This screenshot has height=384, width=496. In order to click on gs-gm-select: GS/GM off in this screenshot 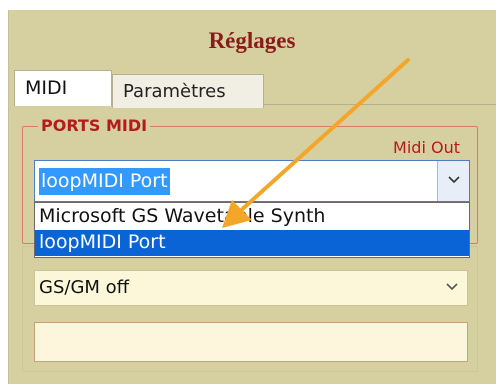, I will do `click(251, 288)`.